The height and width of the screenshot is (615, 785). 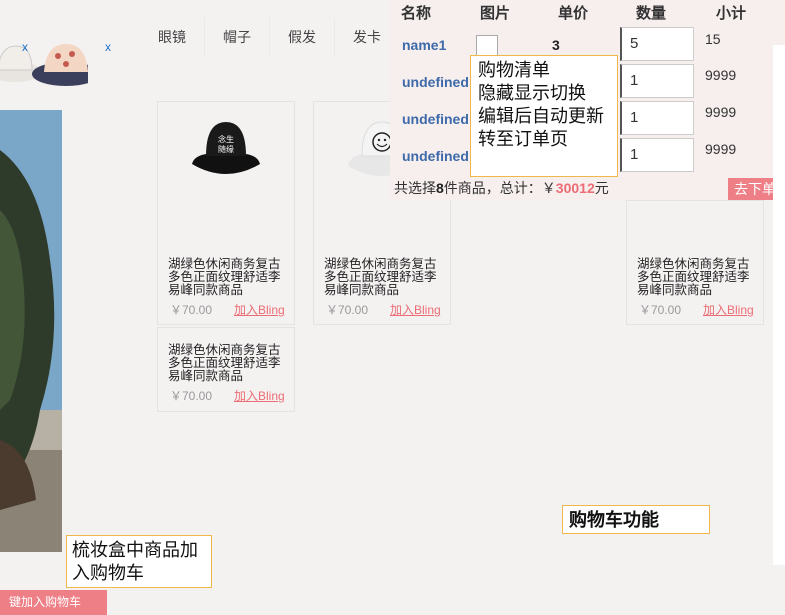 What do you see at coordinates (779, 305) in the screenshot?
I see `page-edge-panel` at bounding box center [779, 305].